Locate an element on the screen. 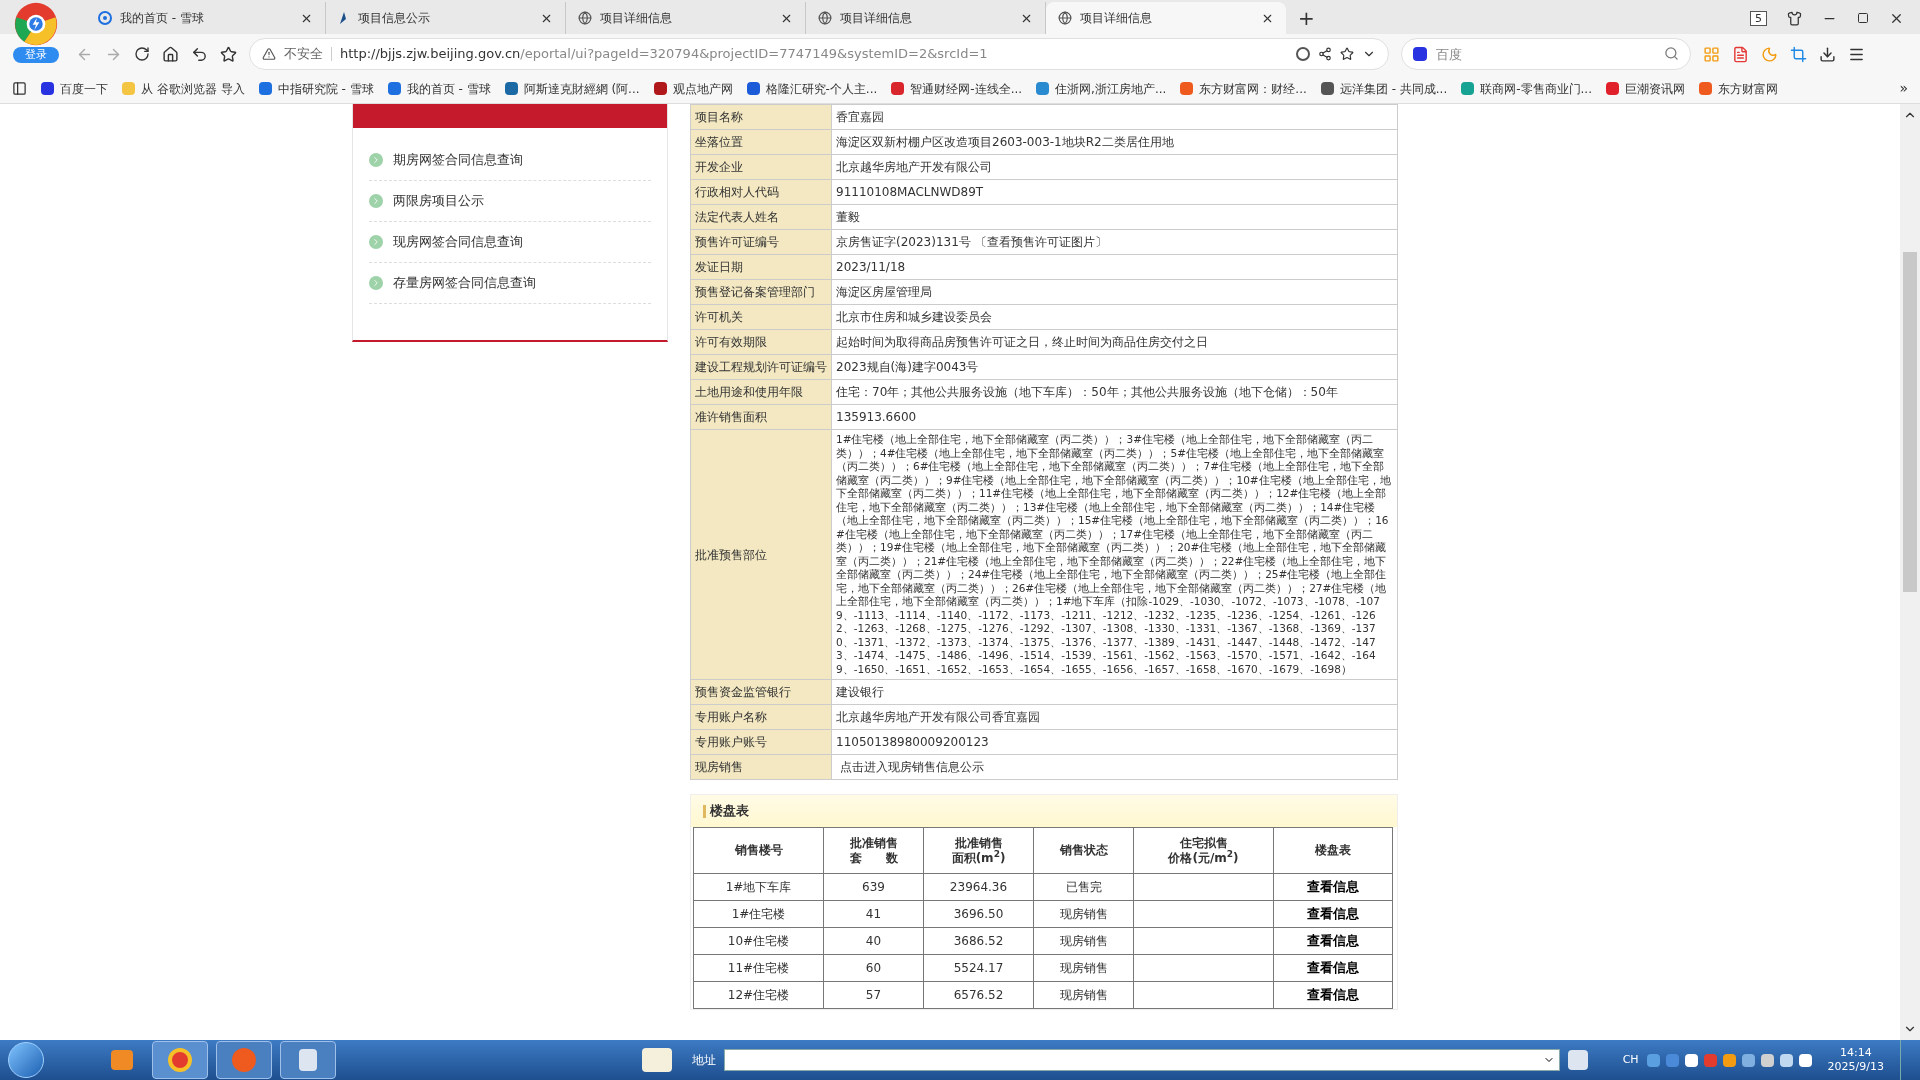  column-header: 销售状态 is located at coordinates (1083, 850).